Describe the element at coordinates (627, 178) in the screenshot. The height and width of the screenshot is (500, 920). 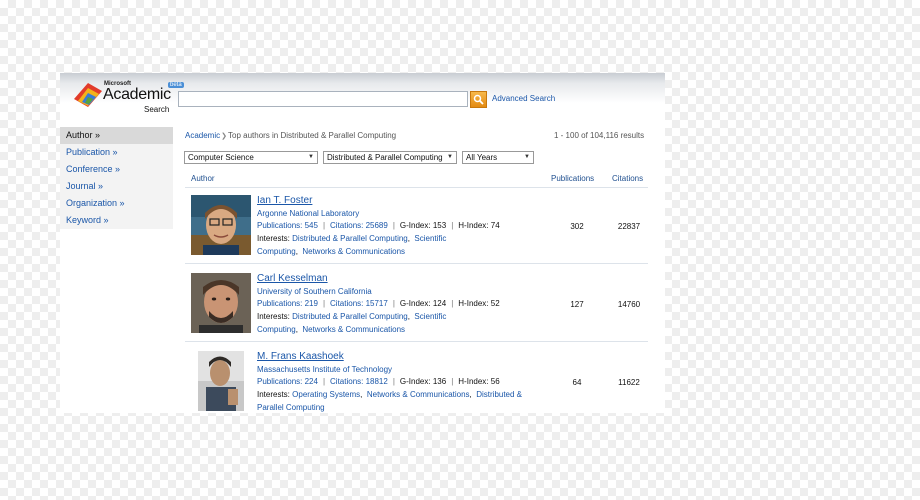
I see `column-header-citations: Citations` at that location.